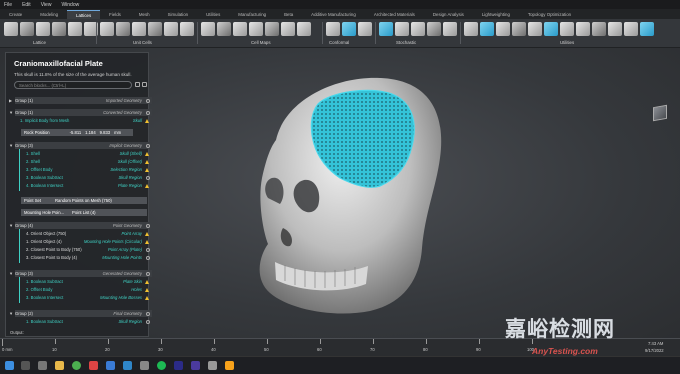 The width and height of the screenshot is (680, 374). Describe the element at coordinates (73, 85) in the screenshot. I see `search-input: Search blocks... (Ctrl+L)` at that location.